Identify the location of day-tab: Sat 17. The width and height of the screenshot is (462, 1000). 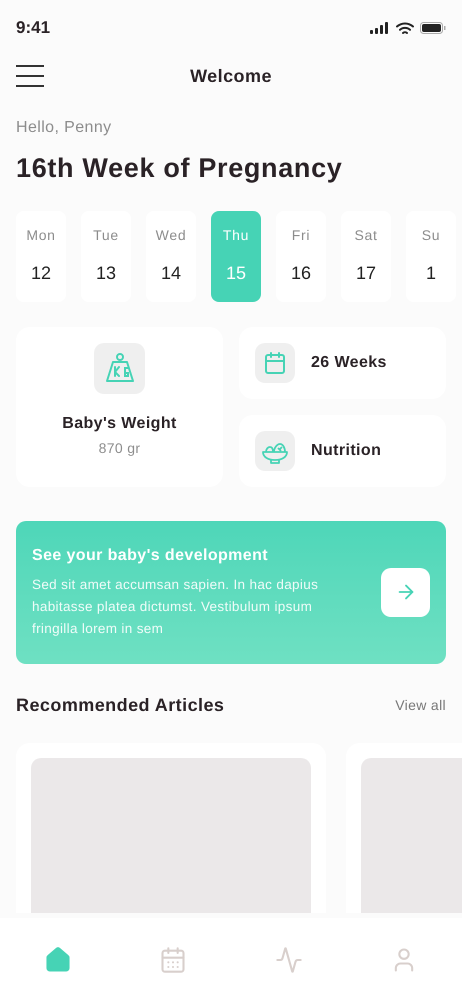
(366, 256).